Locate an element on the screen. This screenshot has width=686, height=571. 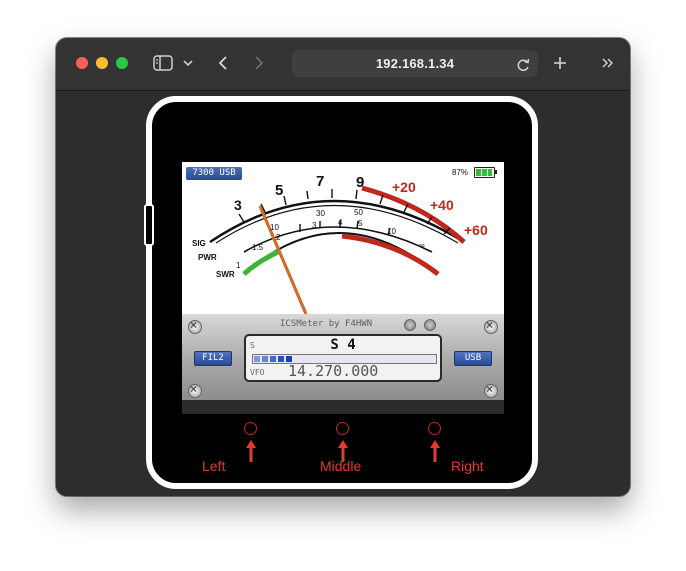
swr-scale-label: 2 is located at coordinates (278, 237).